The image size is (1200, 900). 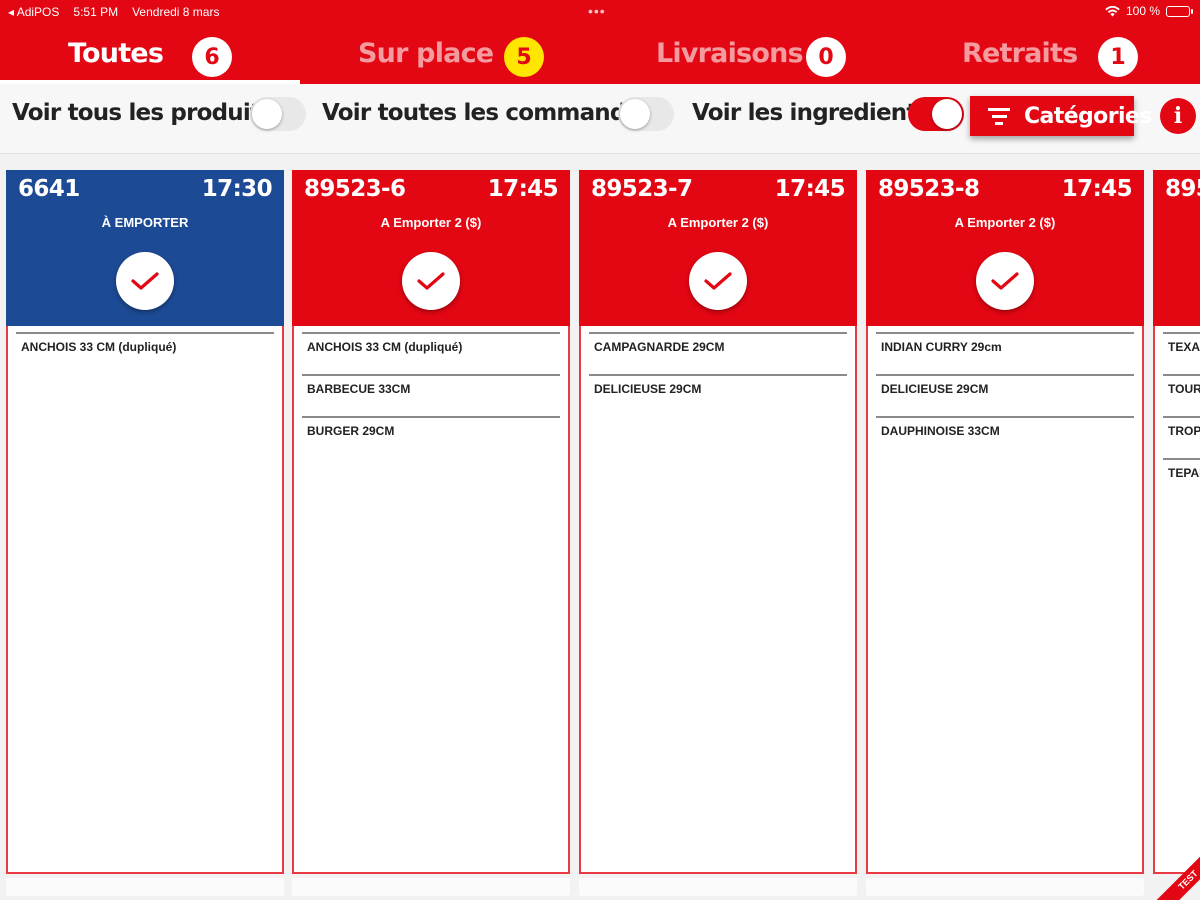 What do you see at coordinates (1184, 389) in the screenshot?
I see `order-item-name: TOUR` at bounding box center [1184, 389].